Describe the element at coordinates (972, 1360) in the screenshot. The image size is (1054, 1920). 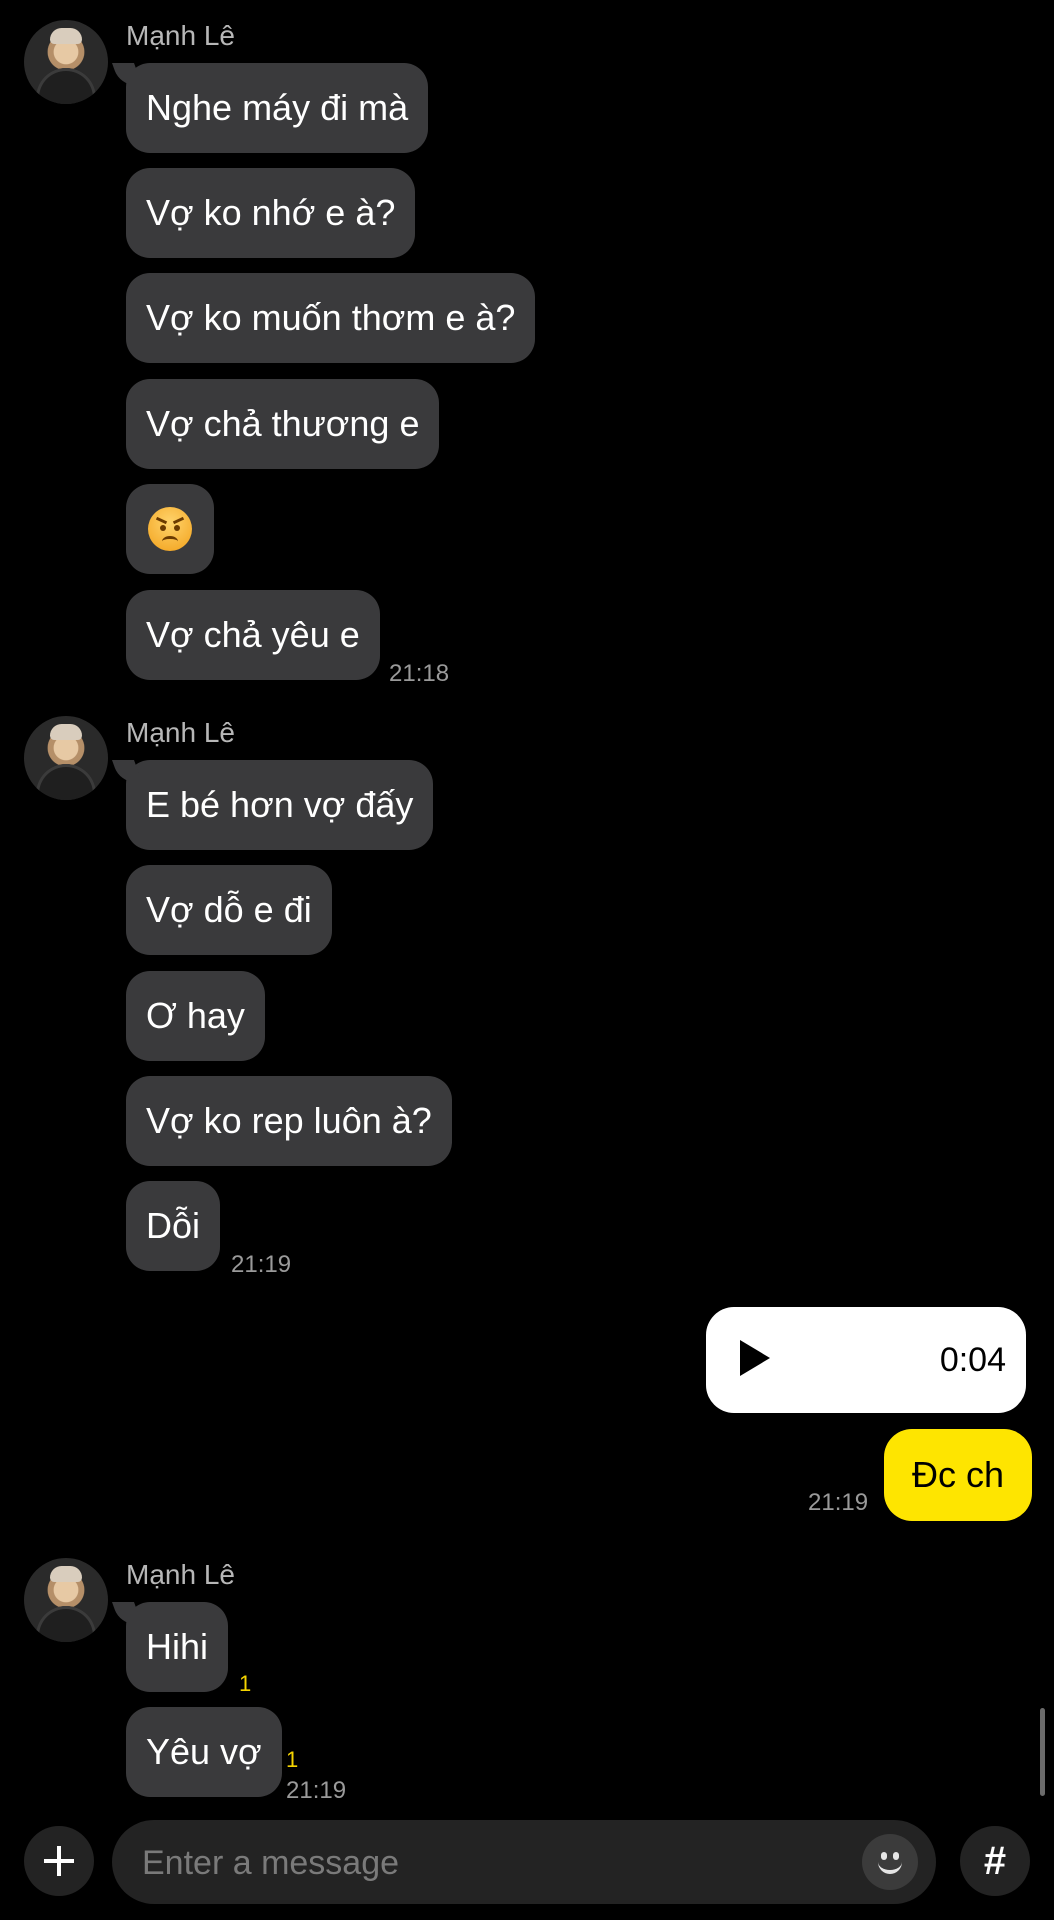
I see `voice-duration: 0:04` at that location.